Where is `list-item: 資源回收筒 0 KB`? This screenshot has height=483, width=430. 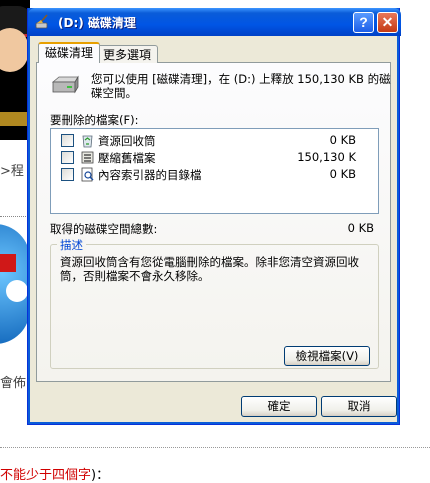 list-item: 資源回收筒 0 KB is located at coordinates (214, 140).